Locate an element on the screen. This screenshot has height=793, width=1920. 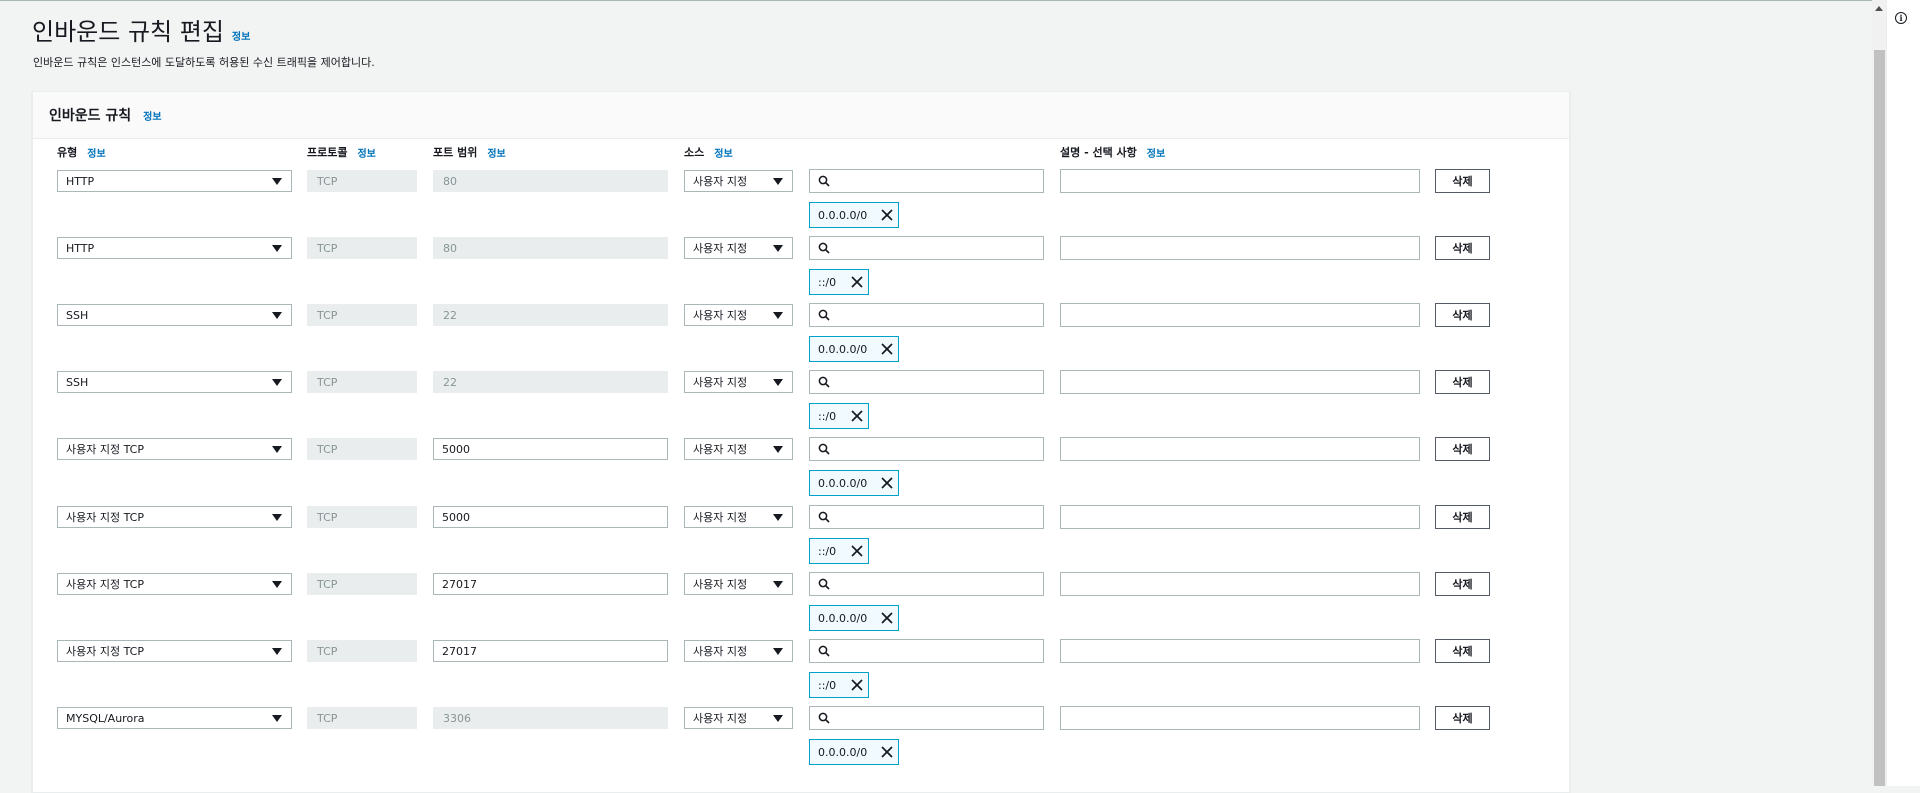
scrollbar-thumb is located at coordinates (1879, 418).